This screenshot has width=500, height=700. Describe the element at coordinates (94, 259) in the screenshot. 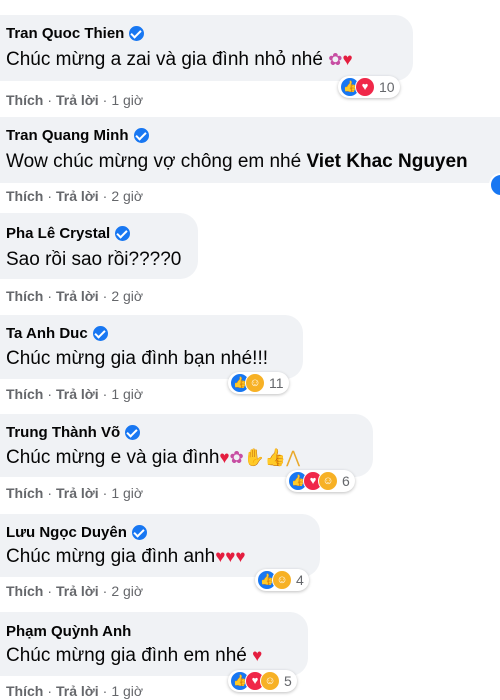

I see `comment-text: Sao rồi sao rồi????0` at that location.